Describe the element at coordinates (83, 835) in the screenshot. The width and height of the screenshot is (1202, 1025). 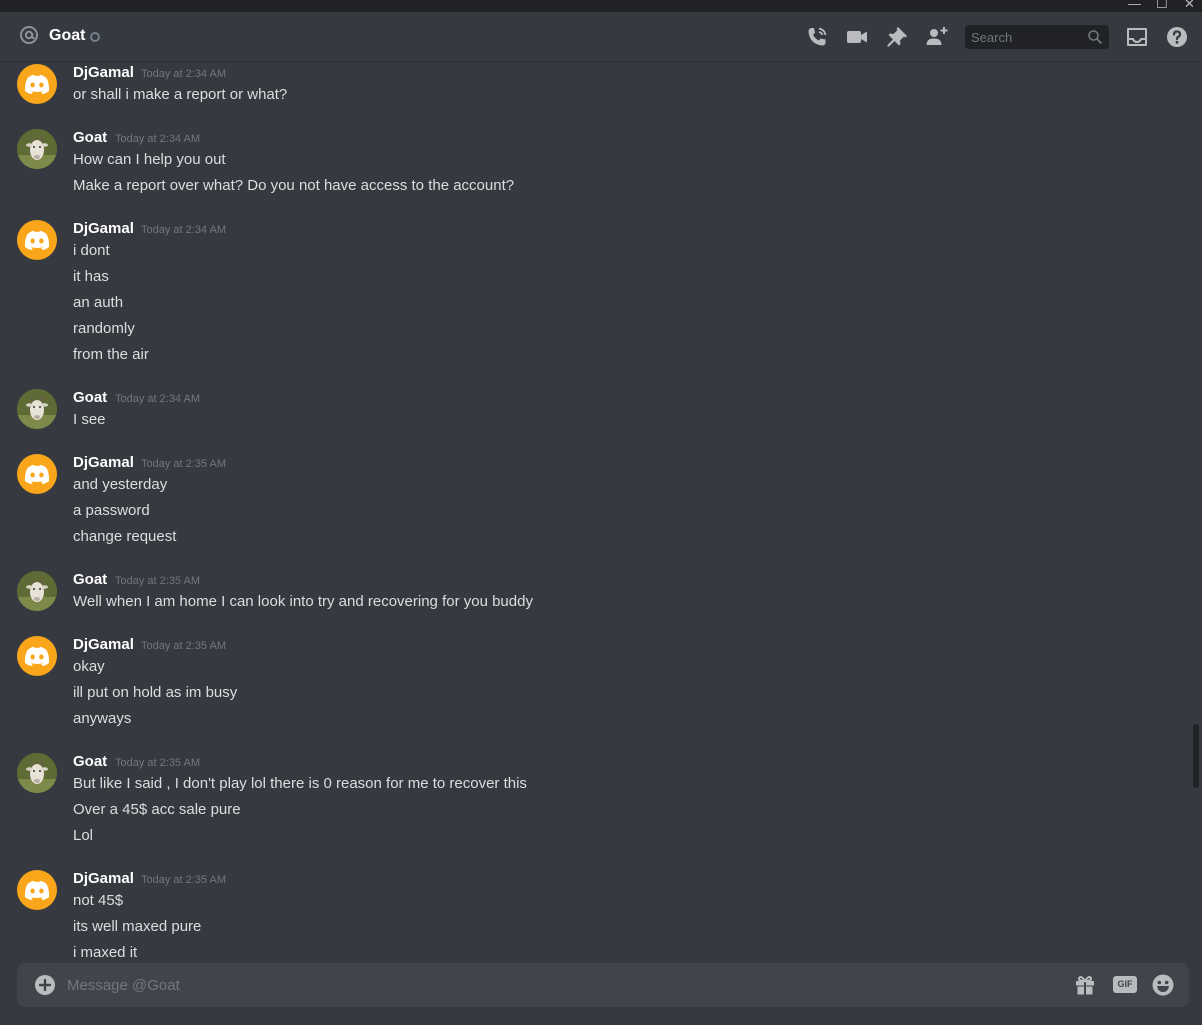
I see `message-text: Lol` at that location.